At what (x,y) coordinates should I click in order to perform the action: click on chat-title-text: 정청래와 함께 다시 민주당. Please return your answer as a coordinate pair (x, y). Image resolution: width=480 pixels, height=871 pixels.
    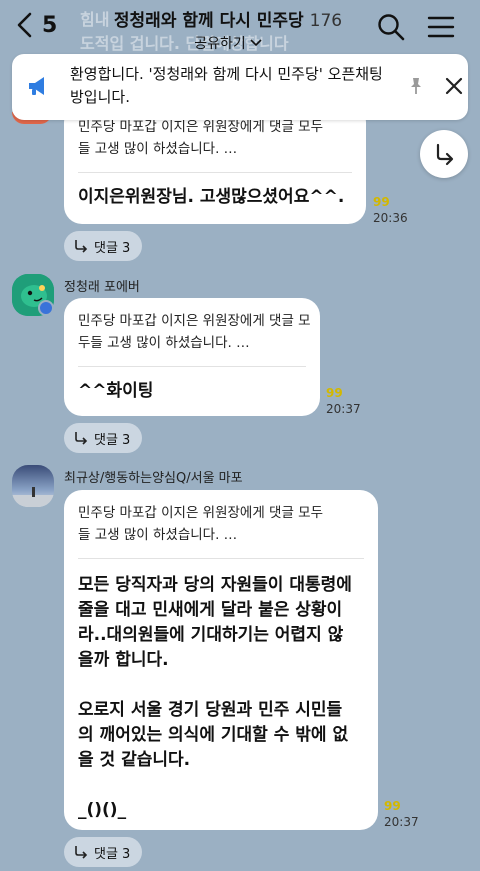
    Looking at the image, I should click on (208, 21).